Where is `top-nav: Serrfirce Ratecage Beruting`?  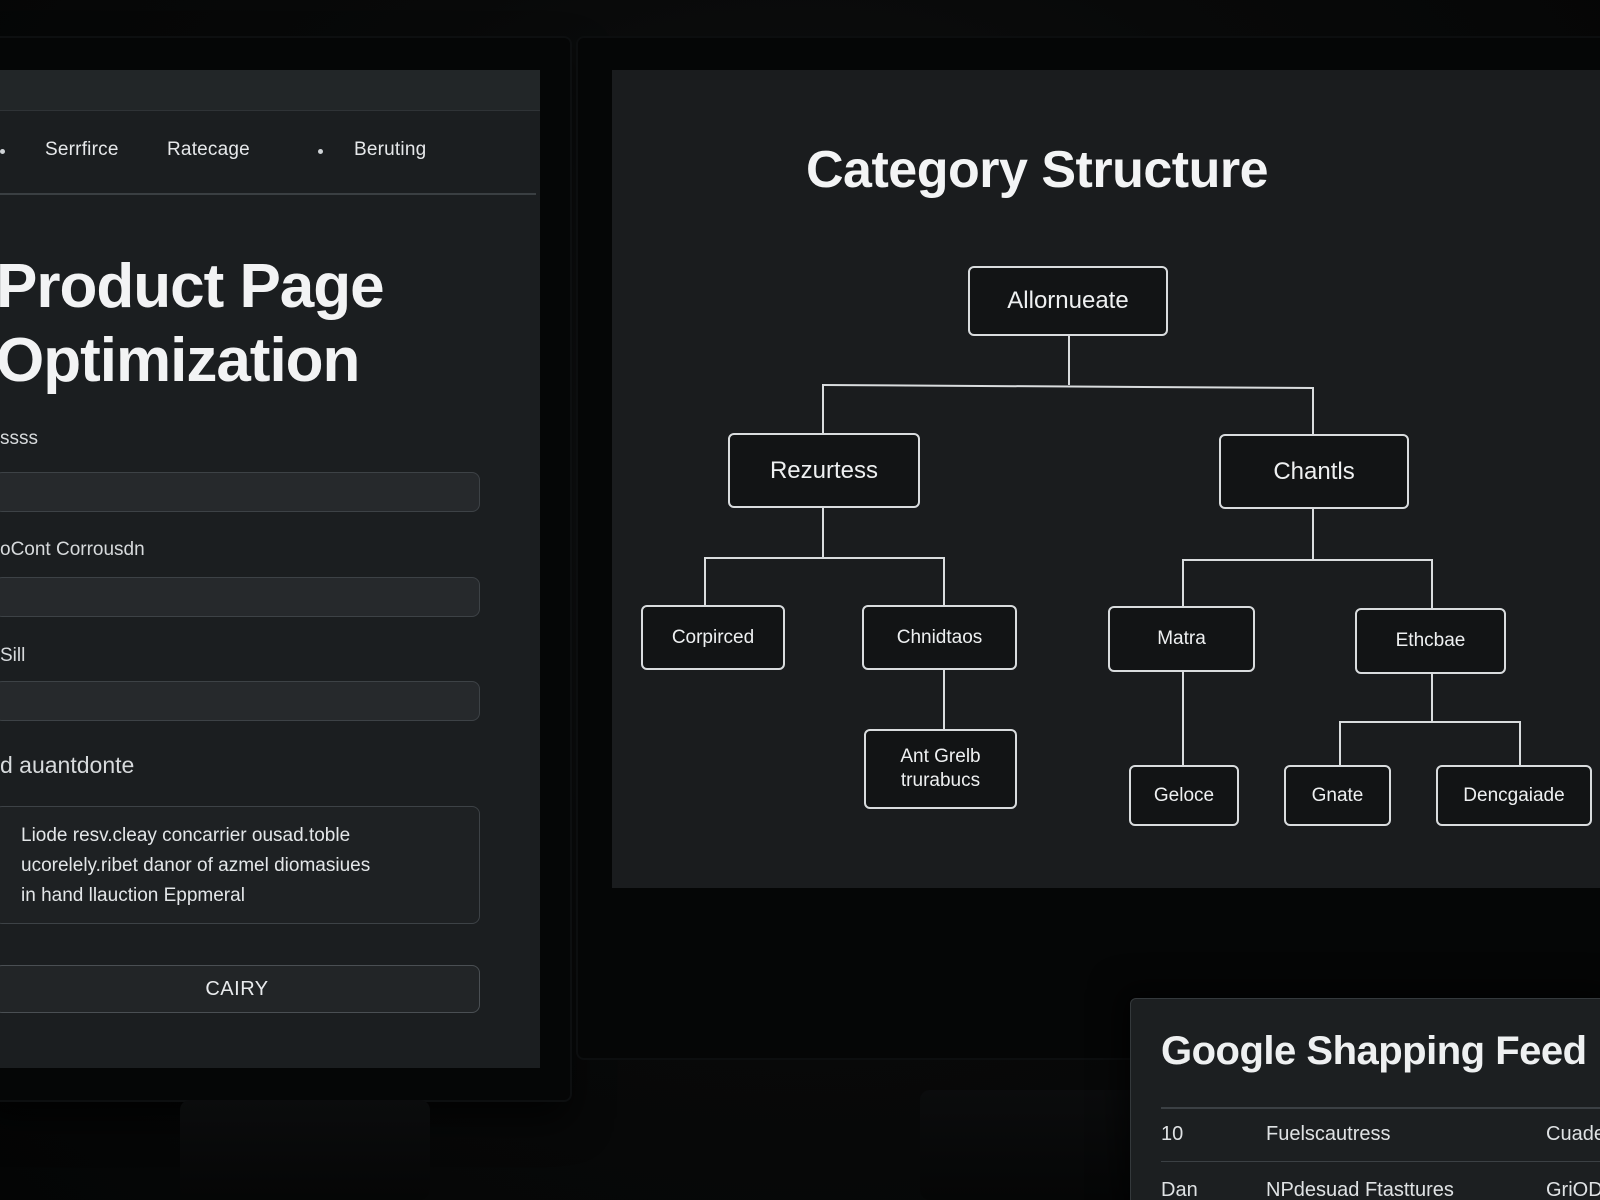
top-nav: Serrfirce Ratecage Beruting is located at coordinates (268, 153).